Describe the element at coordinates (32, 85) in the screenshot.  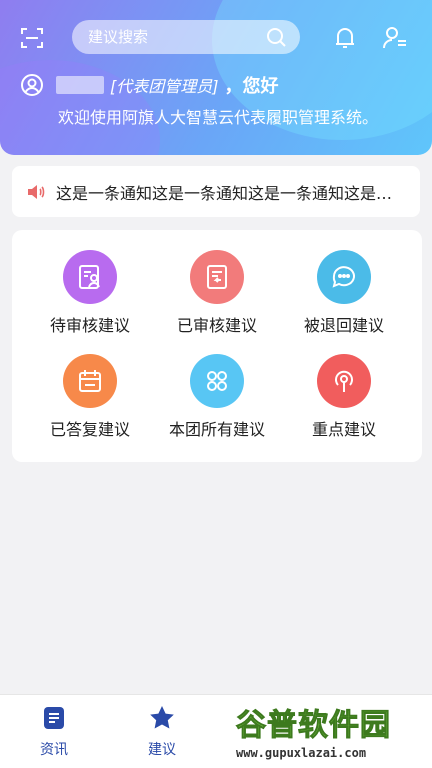
I see `person-icon` at that location.